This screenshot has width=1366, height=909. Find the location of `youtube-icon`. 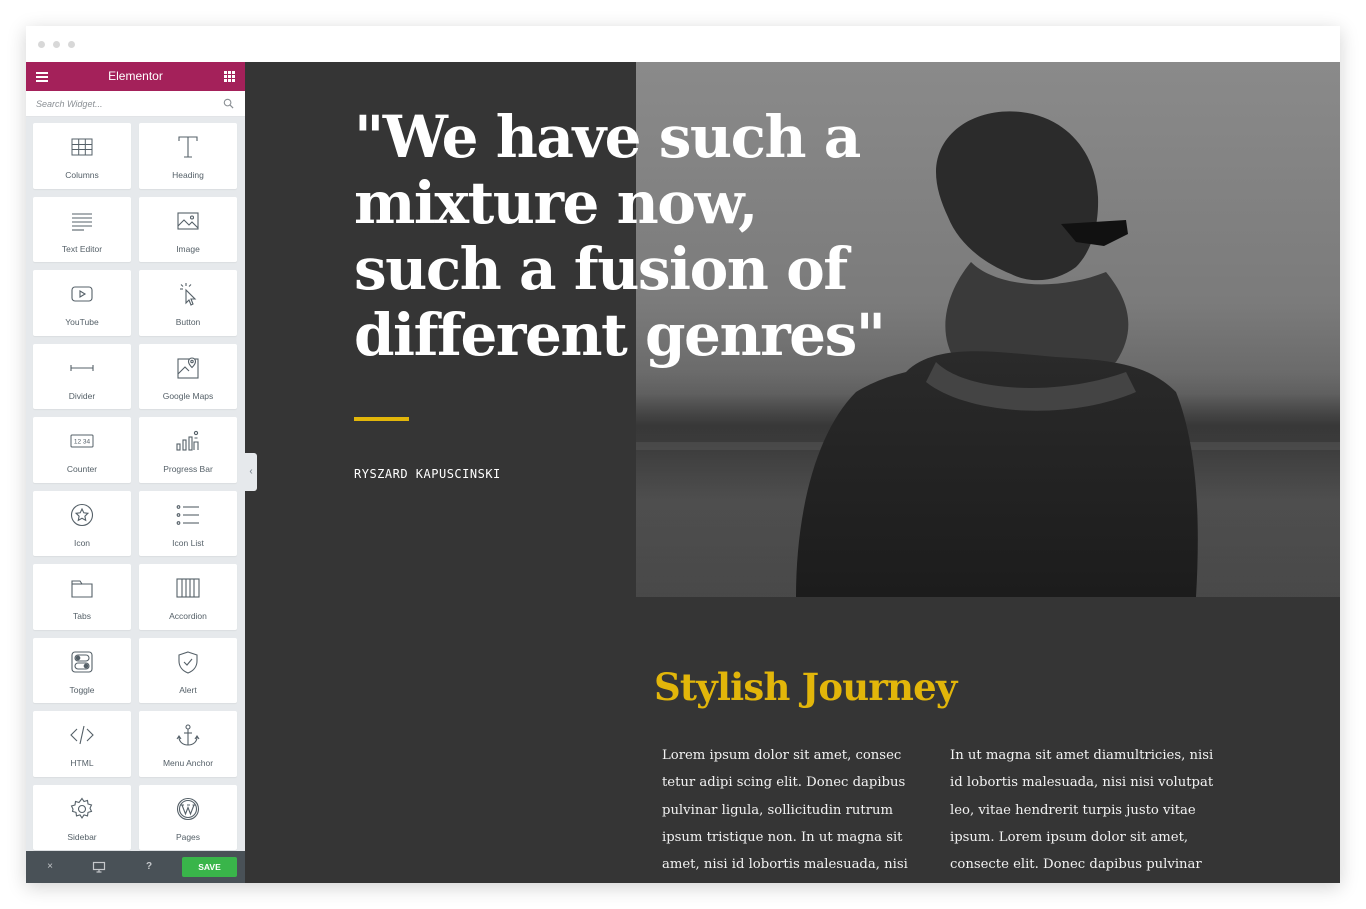

youtube-icon is located at coordinates (82, 294).